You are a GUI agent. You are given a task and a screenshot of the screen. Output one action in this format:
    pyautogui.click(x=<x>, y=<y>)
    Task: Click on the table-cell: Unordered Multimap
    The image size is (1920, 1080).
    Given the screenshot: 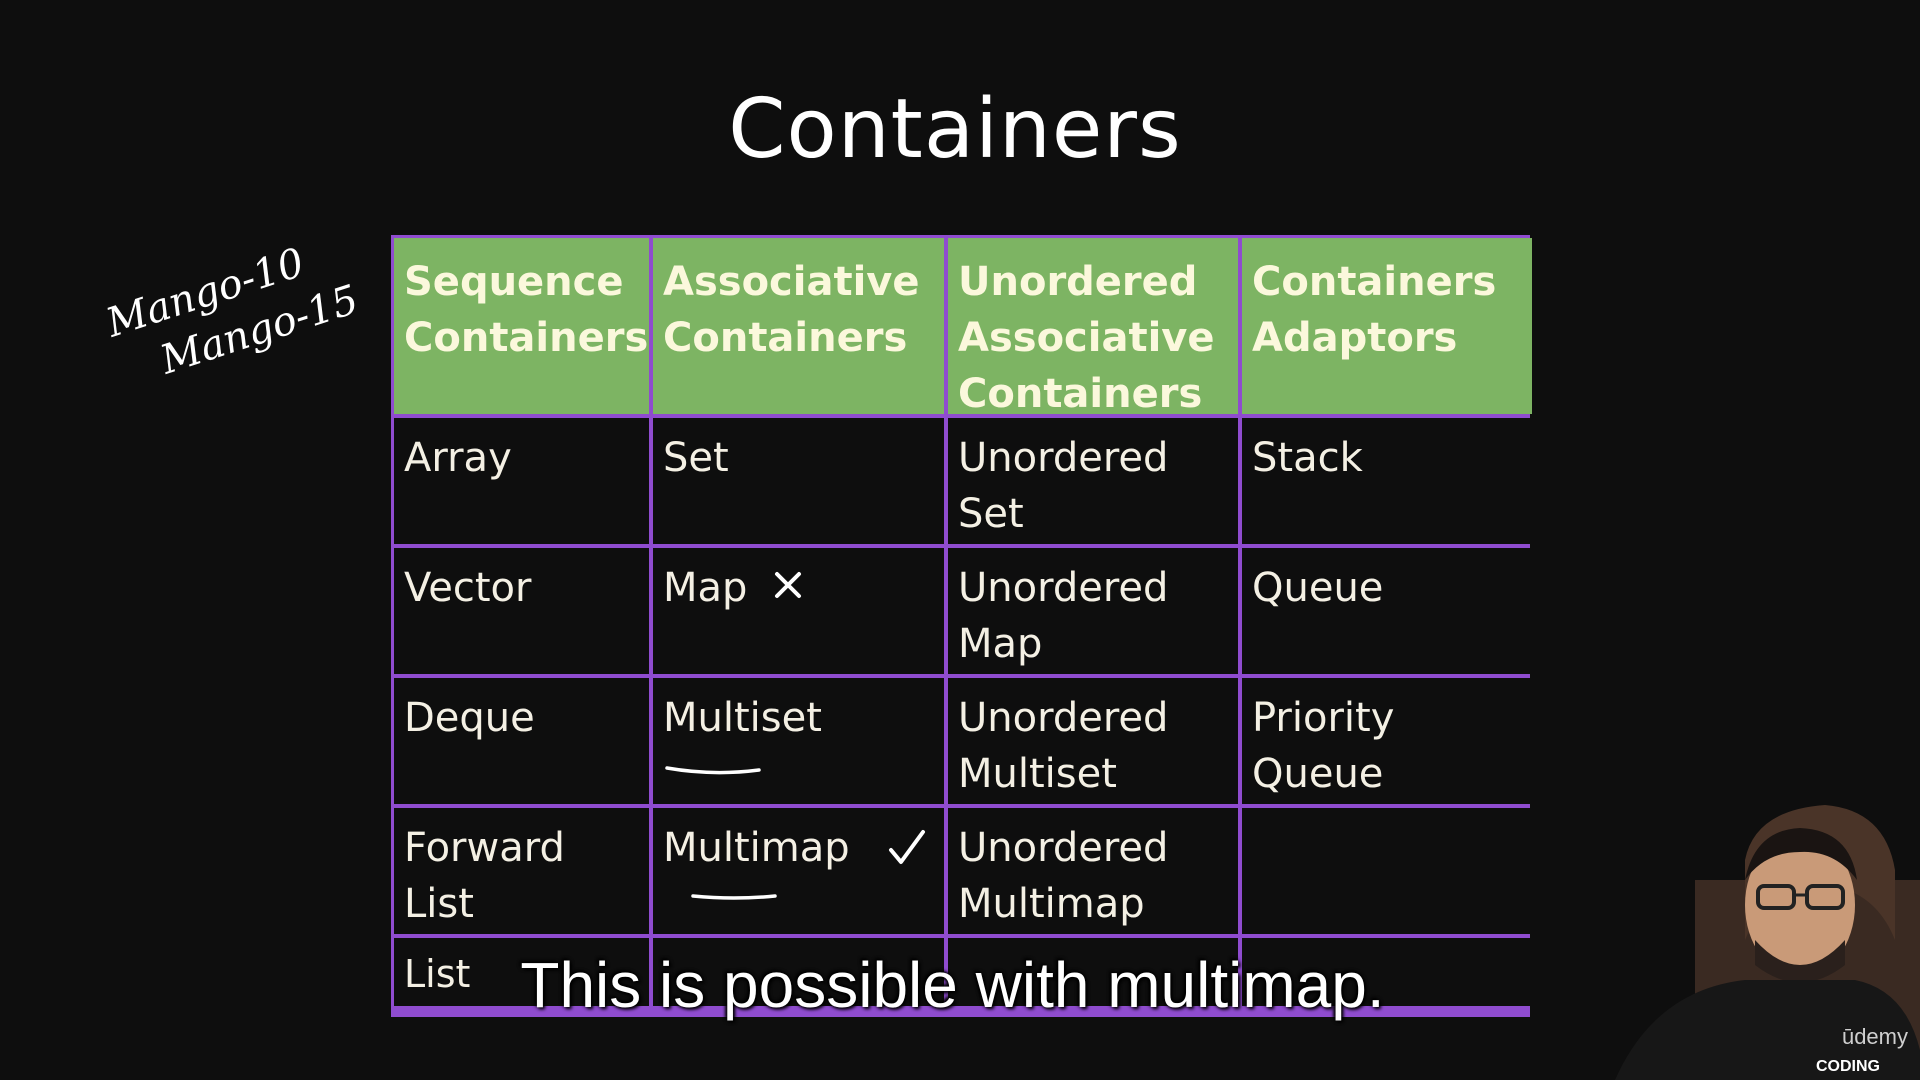 What is the action you would take?
    pyautogui.click(x=1093, y=871)
    